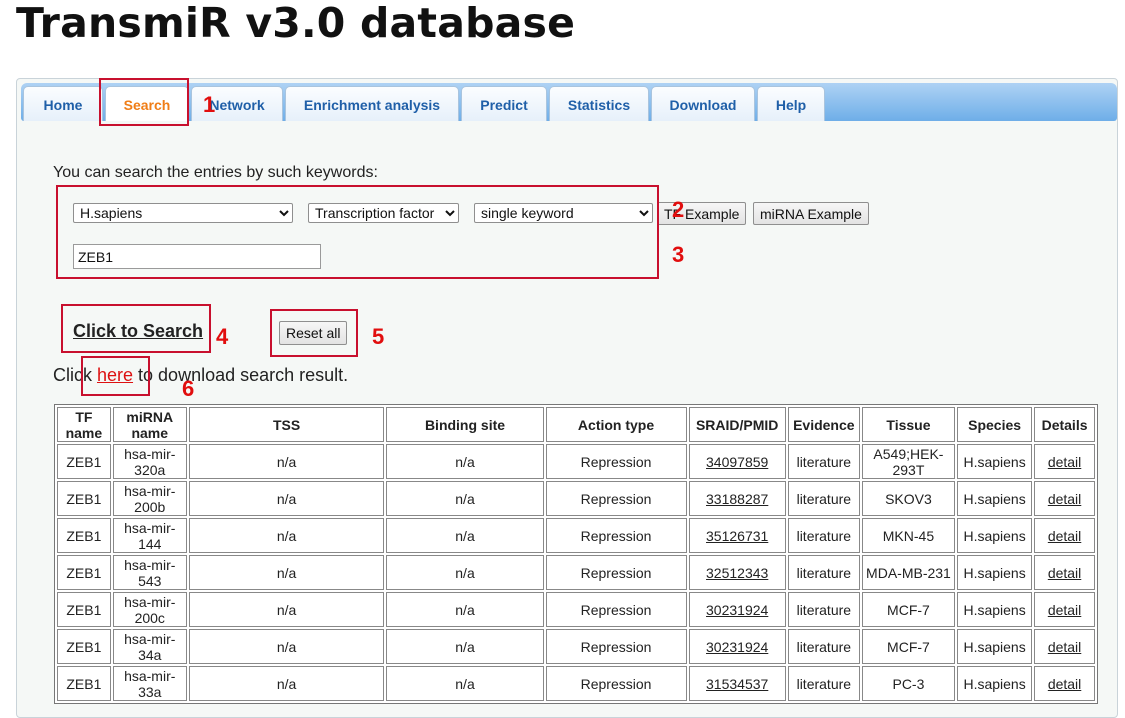  I want to click on header-evidence: Evidence, so click(823, 424).